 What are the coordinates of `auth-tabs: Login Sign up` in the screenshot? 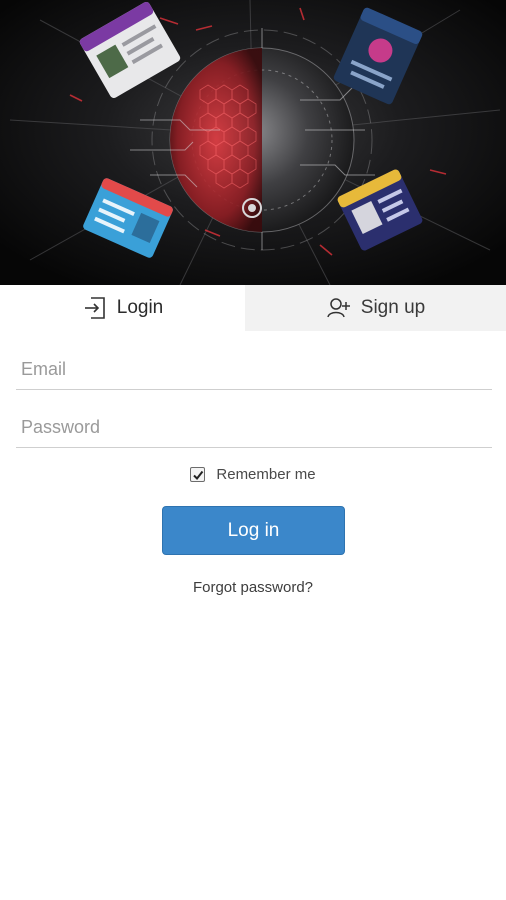 It's located at (253, 308).